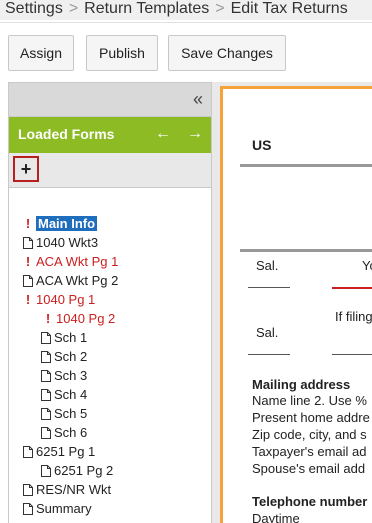 This screenshot has height=523, width=372. I want to click on mailing-line: Name line 2. Use %, so click(309, 400).